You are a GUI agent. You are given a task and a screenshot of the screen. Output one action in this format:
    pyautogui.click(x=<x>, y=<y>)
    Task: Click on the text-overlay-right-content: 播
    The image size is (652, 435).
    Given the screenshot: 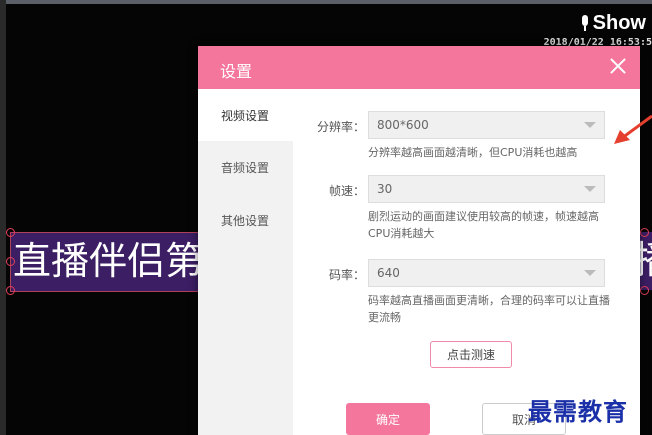 What is the action you would take?
    pyautogui.click(x=646, y=260)
    